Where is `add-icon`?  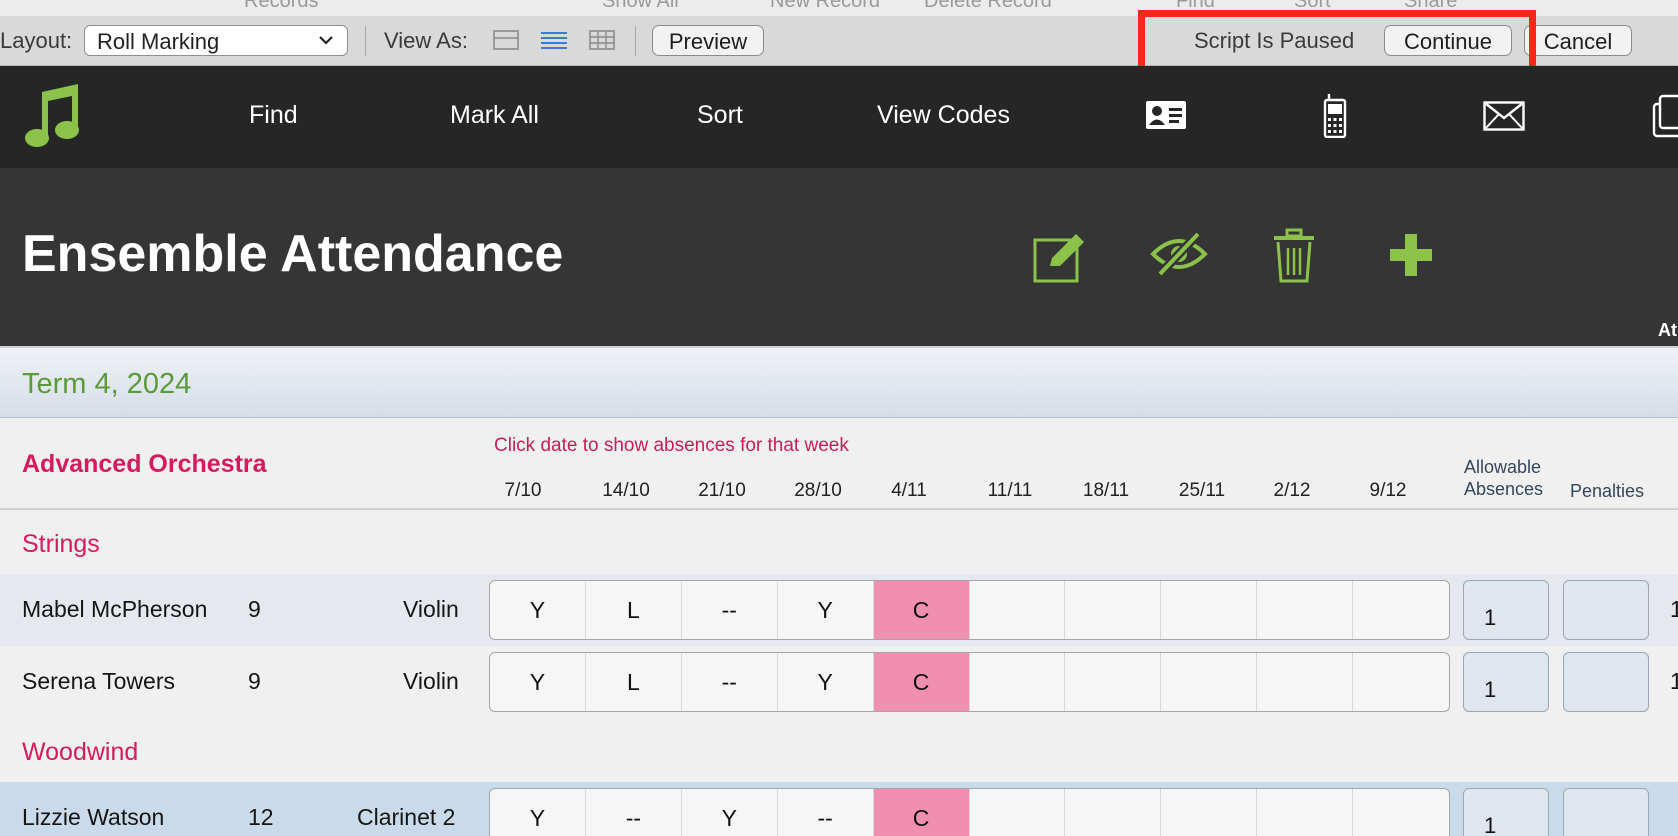
add-icon is located at coordinates (1411, 255).